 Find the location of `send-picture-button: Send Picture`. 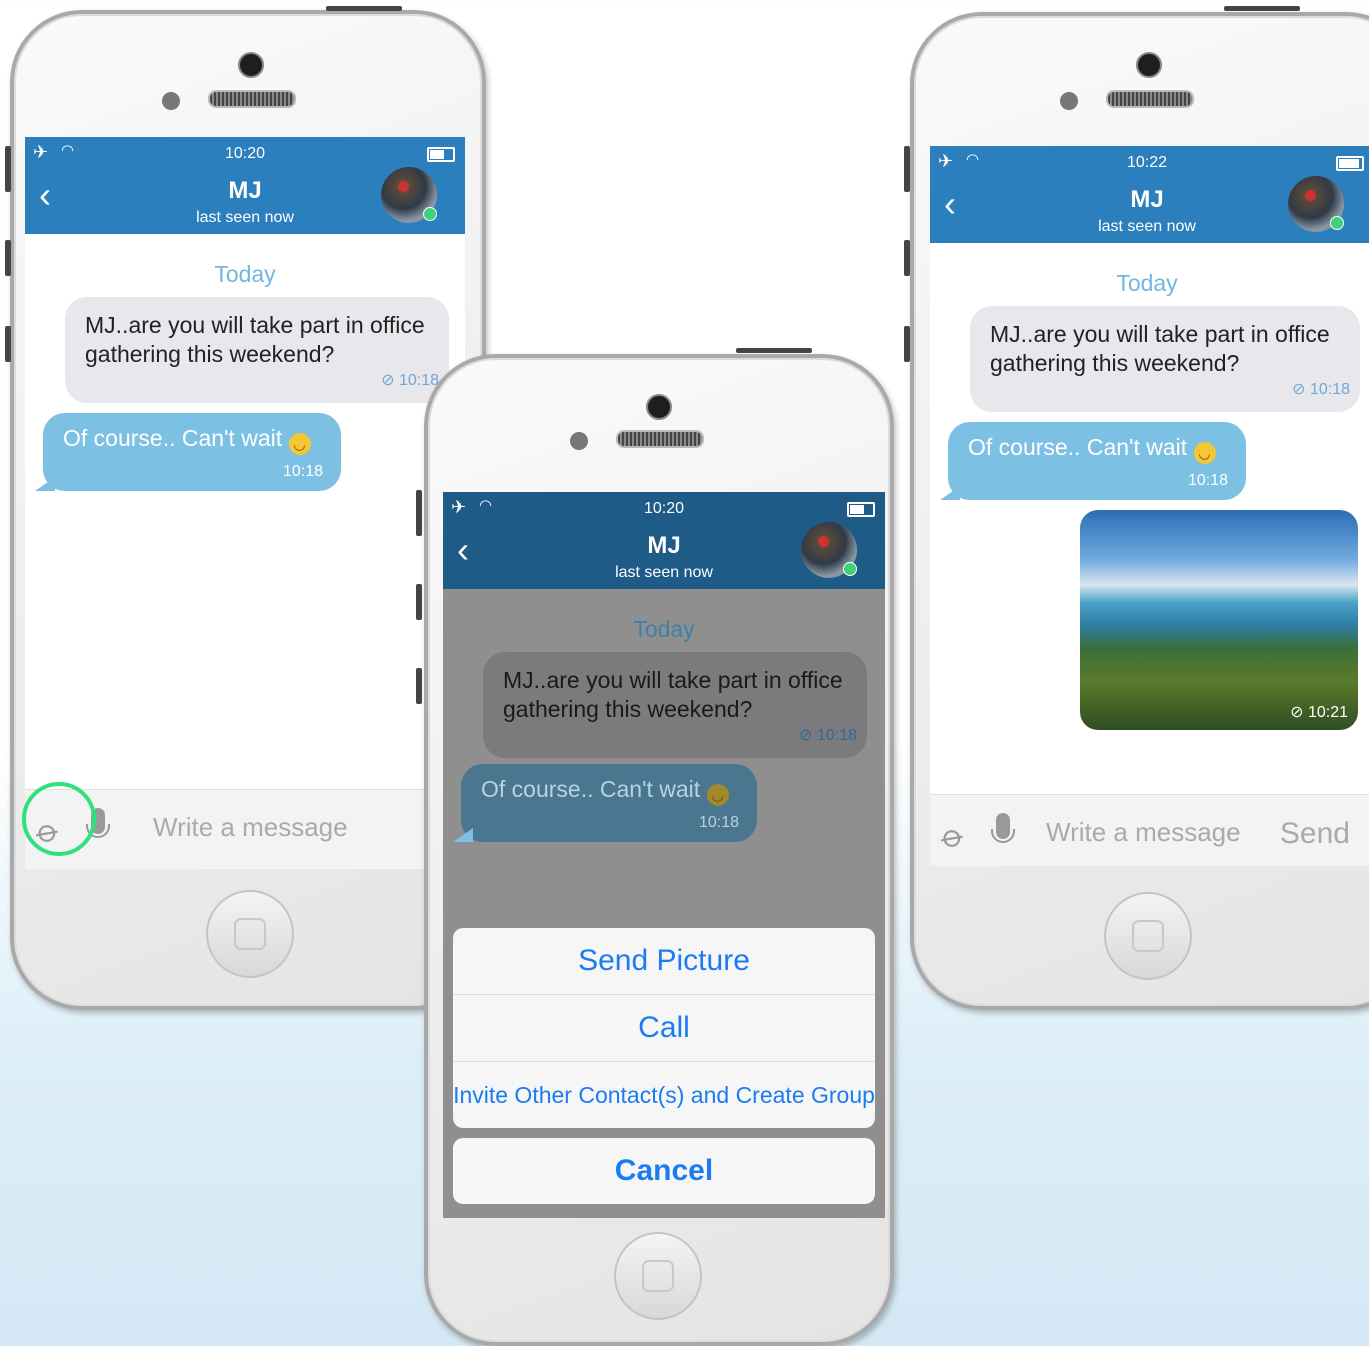

send-picture-button: Send Picture is located at coordinates (664, 961).